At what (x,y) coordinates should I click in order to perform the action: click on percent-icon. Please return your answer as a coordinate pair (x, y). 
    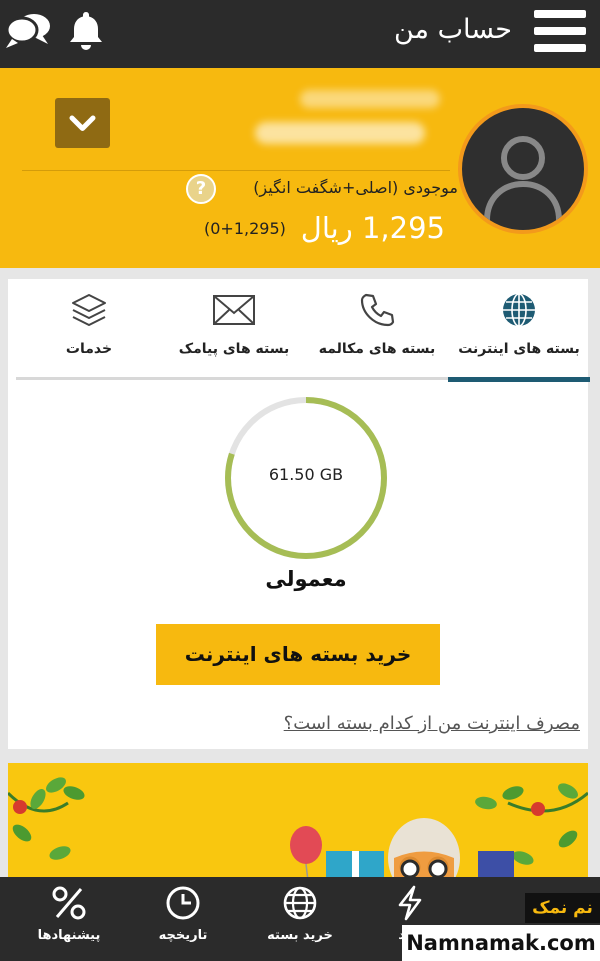
    Looking at the image, I should click on (69, 903).